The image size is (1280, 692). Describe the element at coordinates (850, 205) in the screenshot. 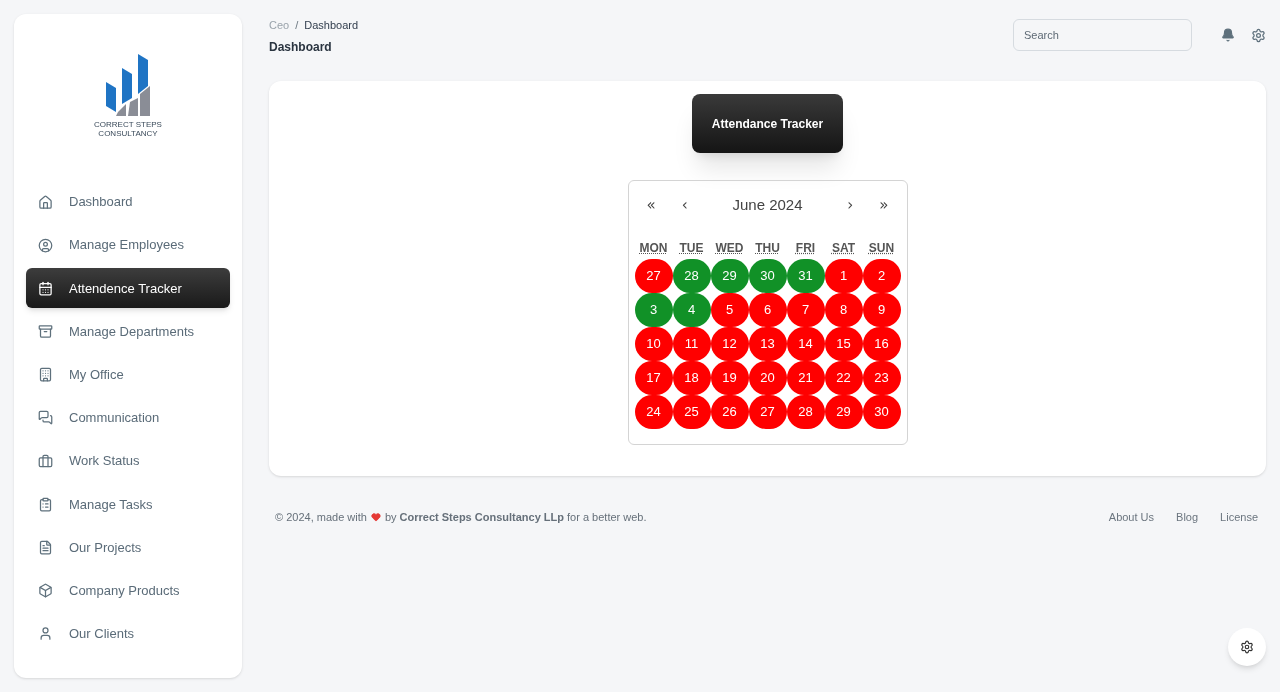

I see `next-button: ›` at that location.